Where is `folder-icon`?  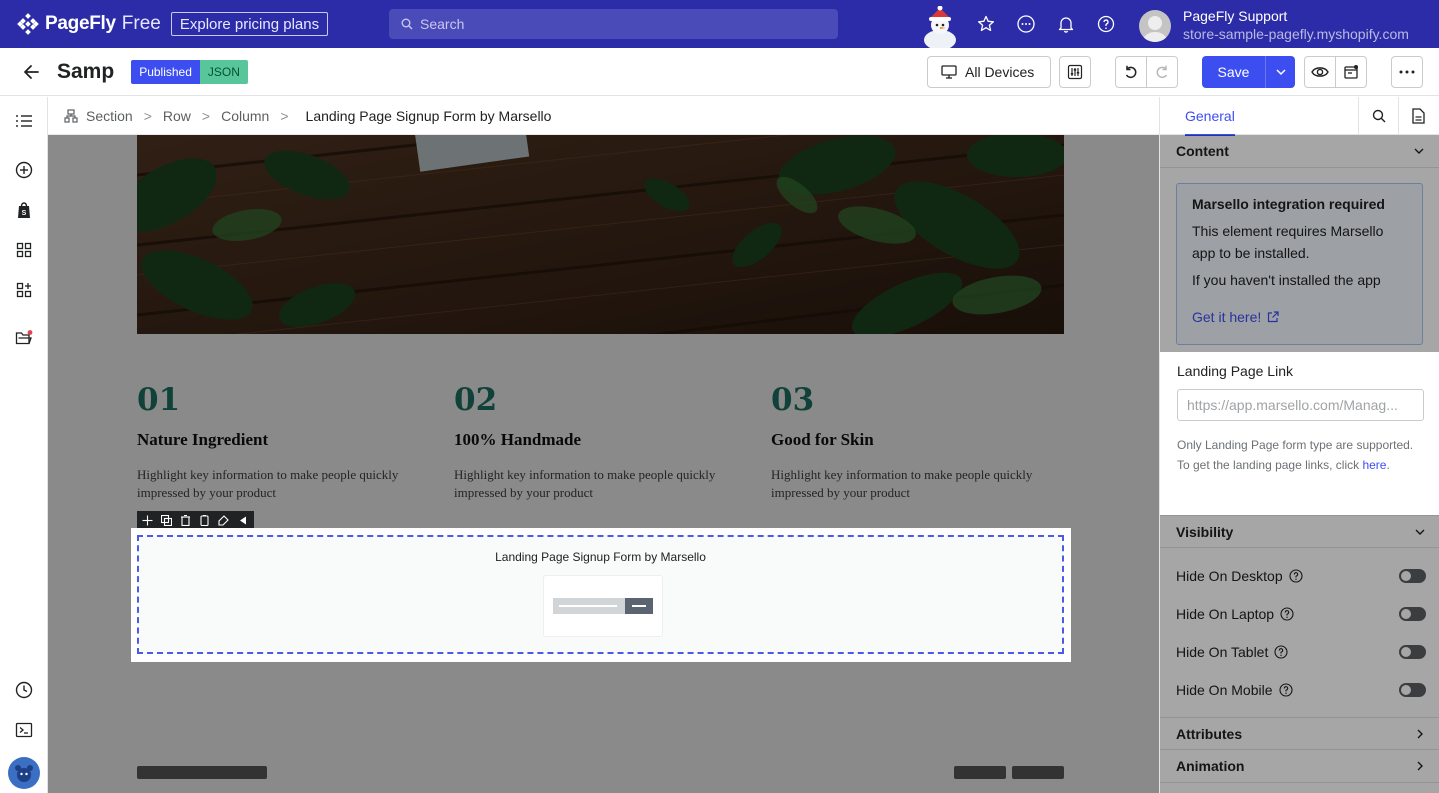 folder-icon is located at coordinates (24, 338).